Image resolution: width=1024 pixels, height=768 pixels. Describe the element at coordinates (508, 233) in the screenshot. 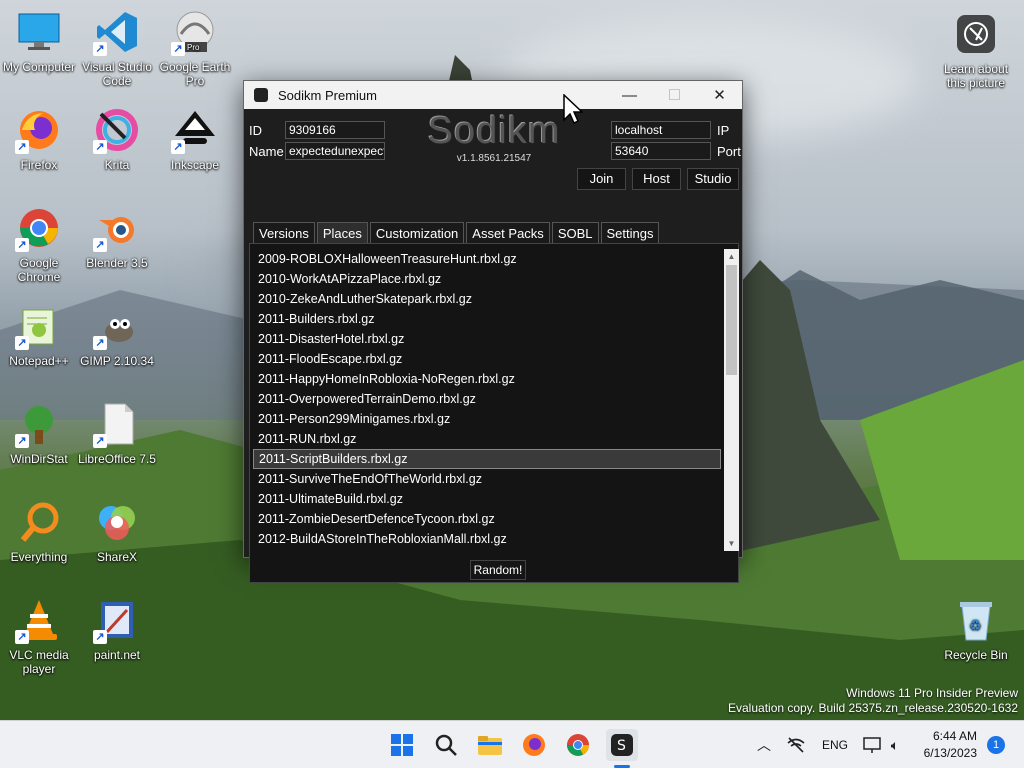

I see `tab-asset-packs: Asset Packs` at that location.